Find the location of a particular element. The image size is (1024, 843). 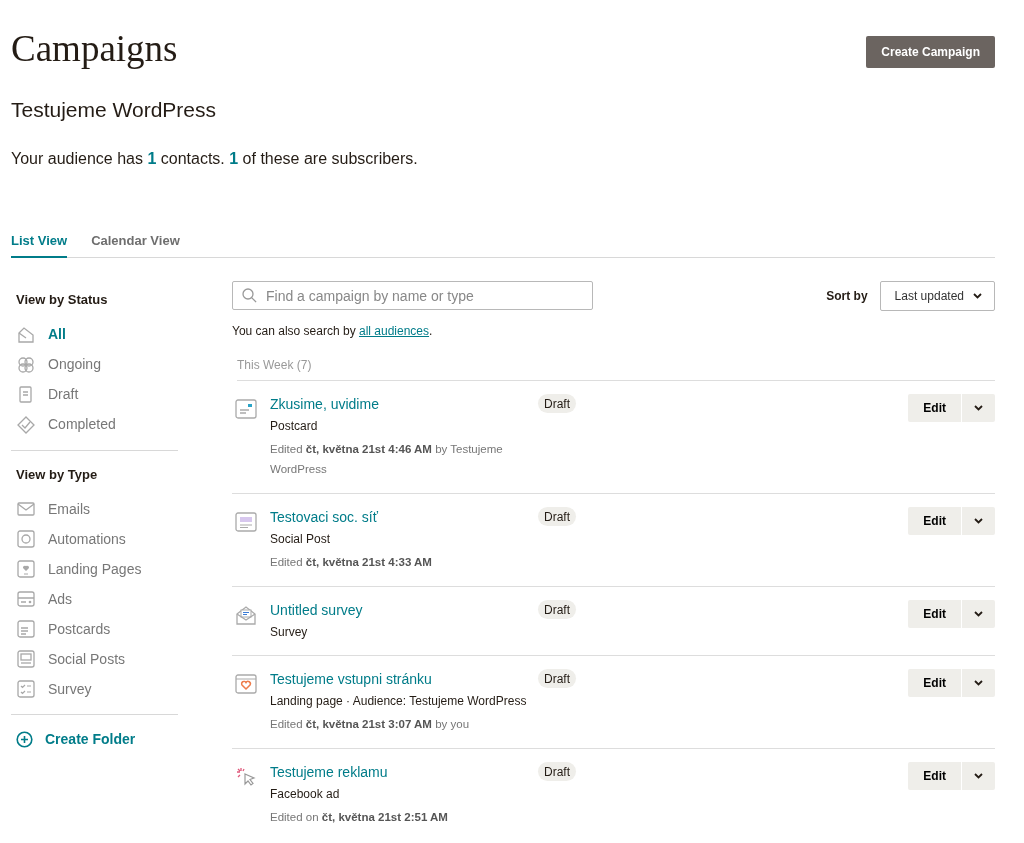

campaign-type: Postcard is located at coordinates (294, 427).